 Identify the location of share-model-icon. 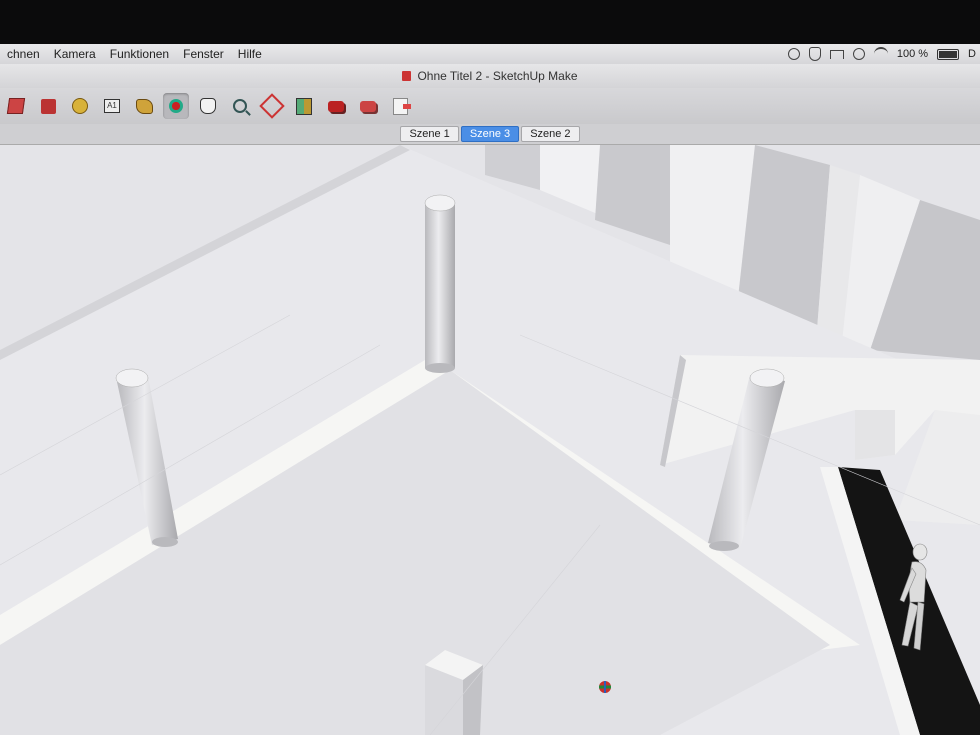
(368, 106).